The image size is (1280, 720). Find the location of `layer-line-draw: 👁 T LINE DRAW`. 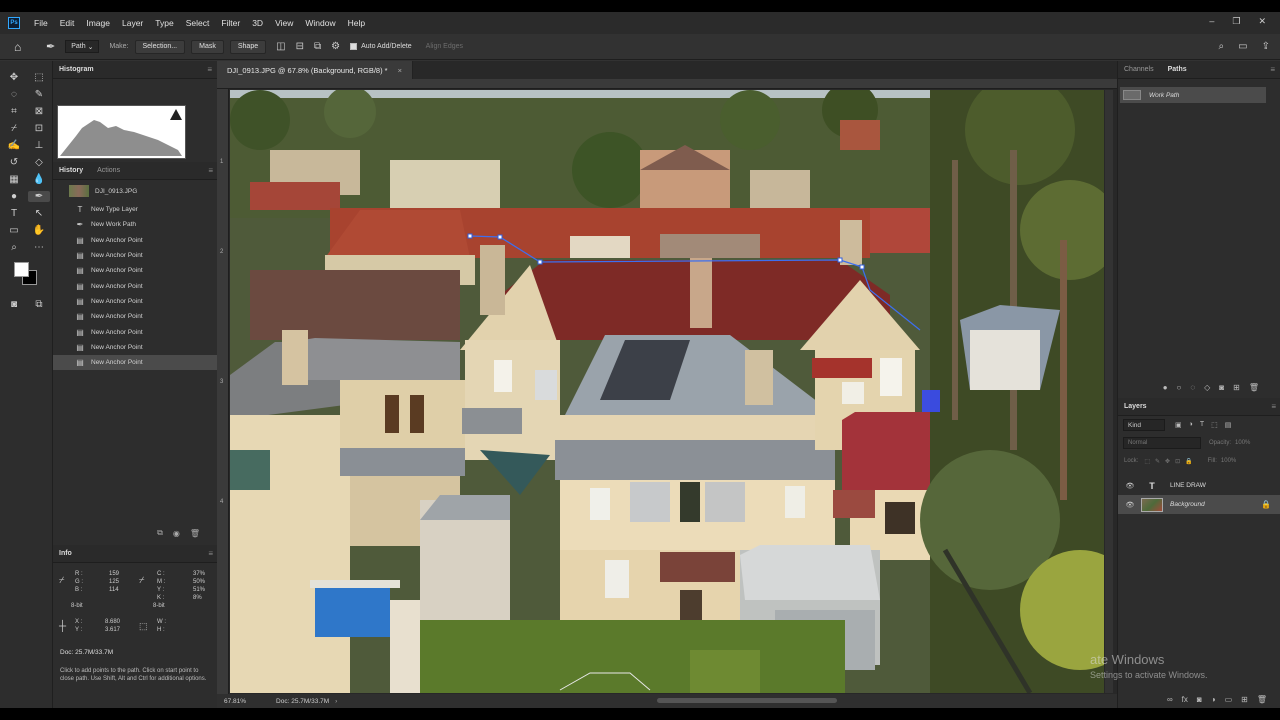

layer-line-draw: 👁 T LINE DRAW is located at coordinates (1199, 485).